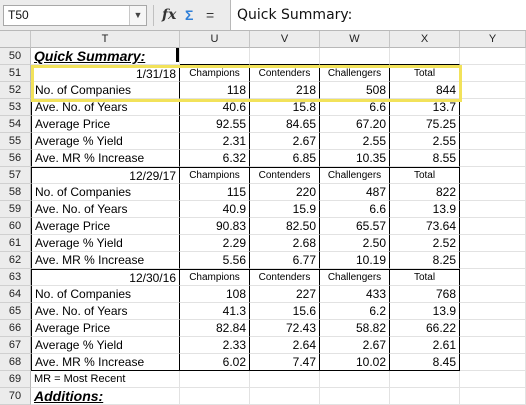 Image resolution: width=526 pixels, height=405 pixels. Describe the element at coordinates (425, 243) in the screenshot. I see `value-cell: 2.52` at that location.